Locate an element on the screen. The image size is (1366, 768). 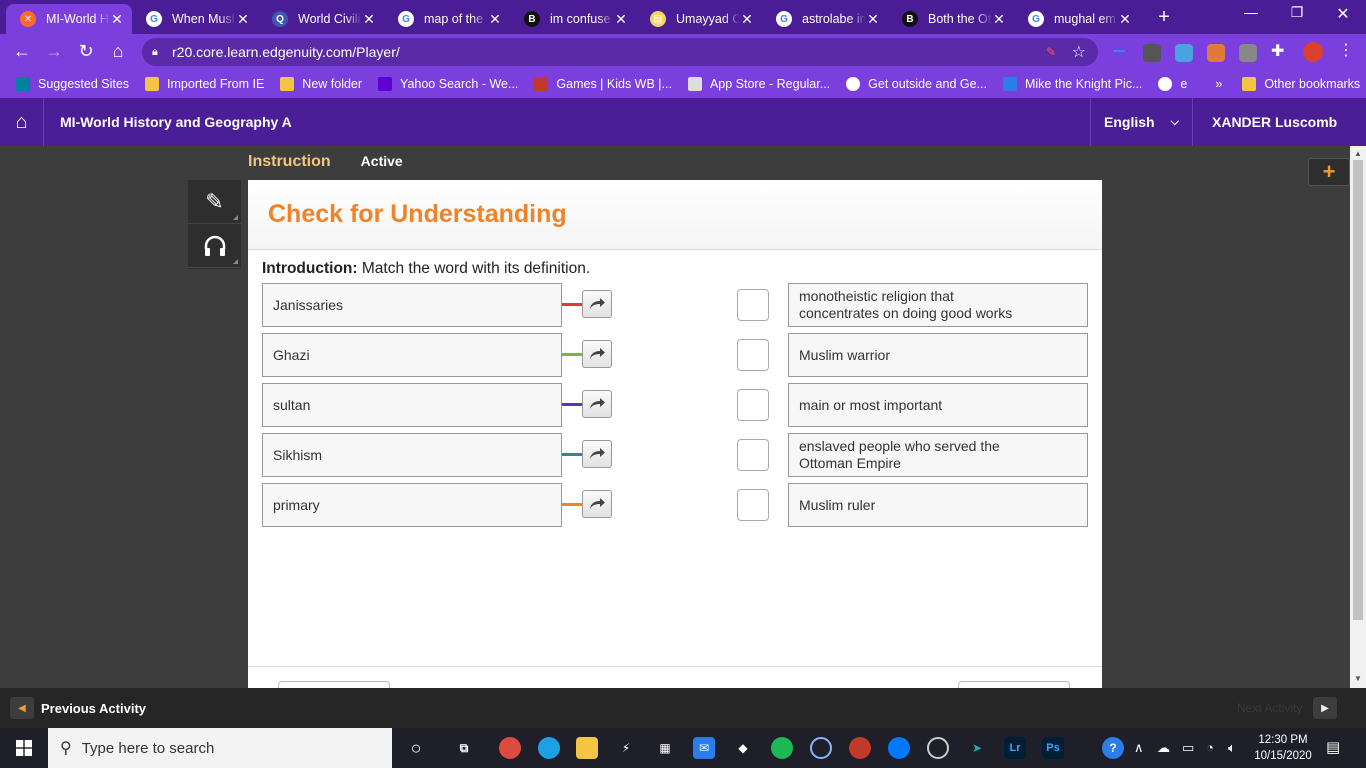
notifications-icon: ▤ is located at coordinates (1333, 747).